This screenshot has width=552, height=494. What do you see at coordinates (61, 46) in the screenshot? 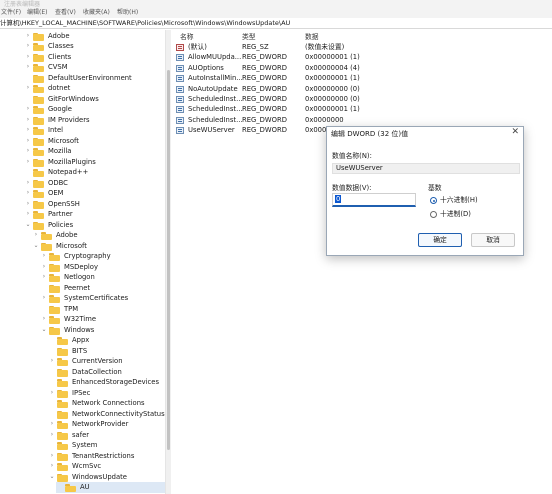
I see `tree-item-label: Classes` at bounding box center [61, 46].